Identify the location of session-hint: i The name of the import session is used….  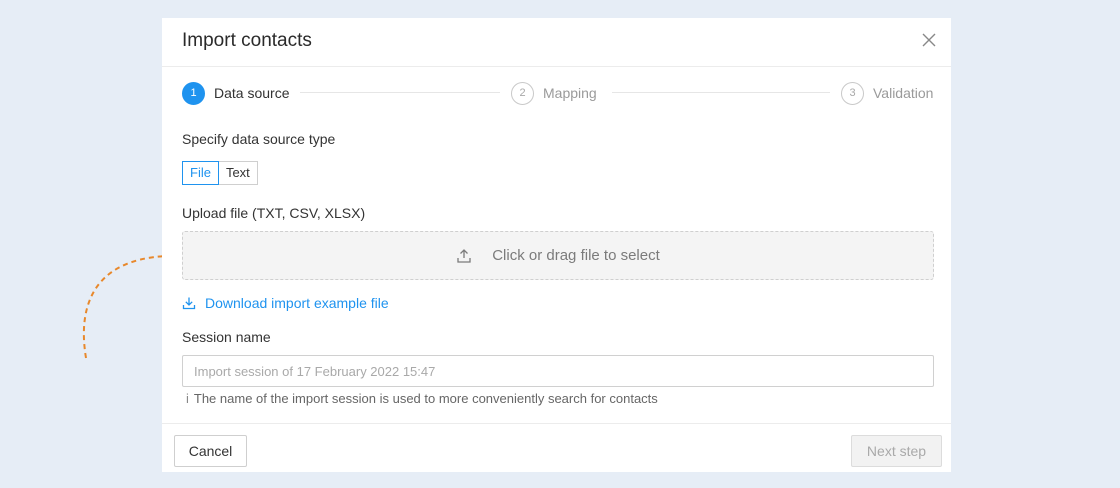
(422, 398).